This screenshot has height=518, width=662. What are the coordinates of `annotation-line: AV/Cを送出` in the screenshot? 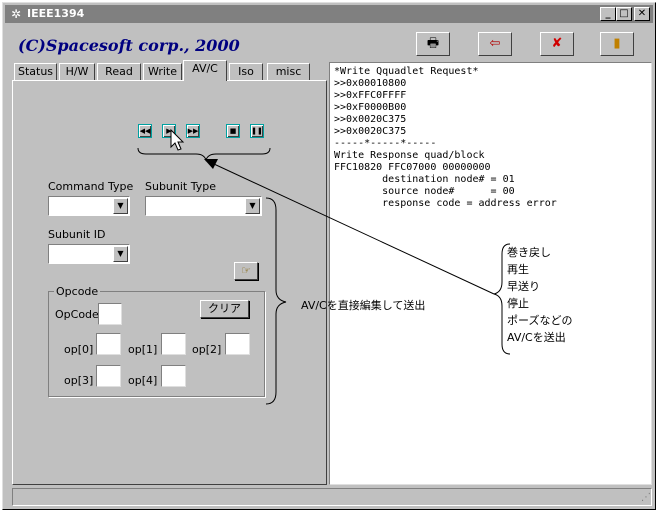 It's located at (536, 337).